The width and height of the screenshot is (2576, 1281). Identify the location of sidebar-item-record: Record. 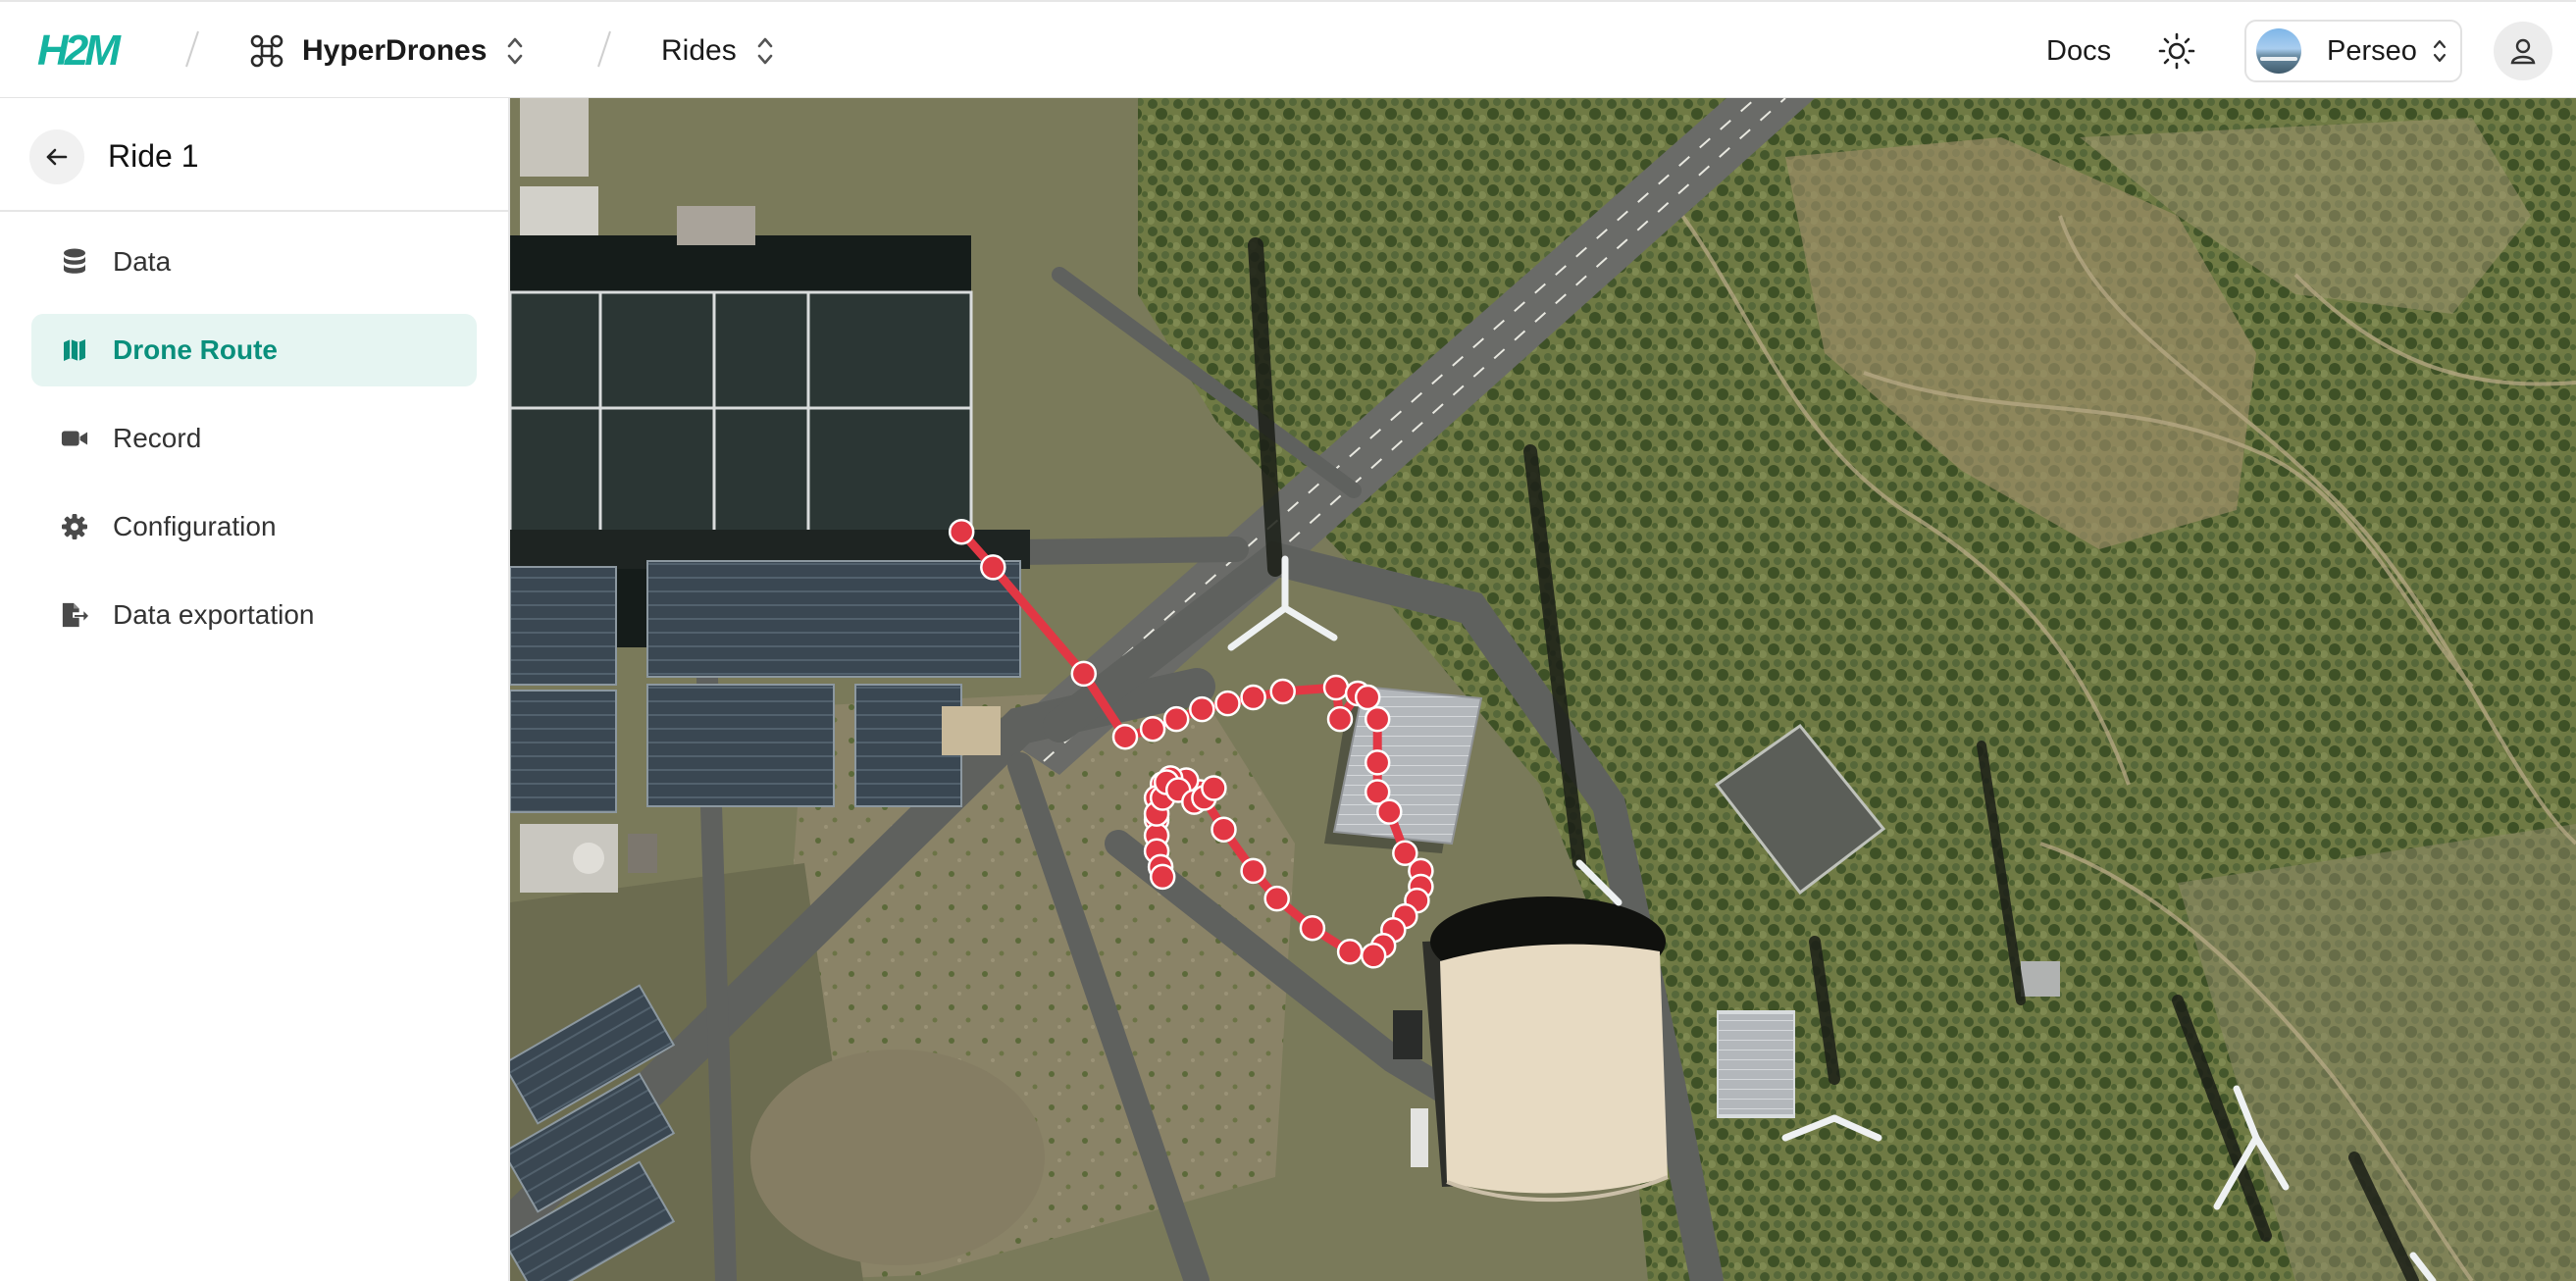
(254, 438).